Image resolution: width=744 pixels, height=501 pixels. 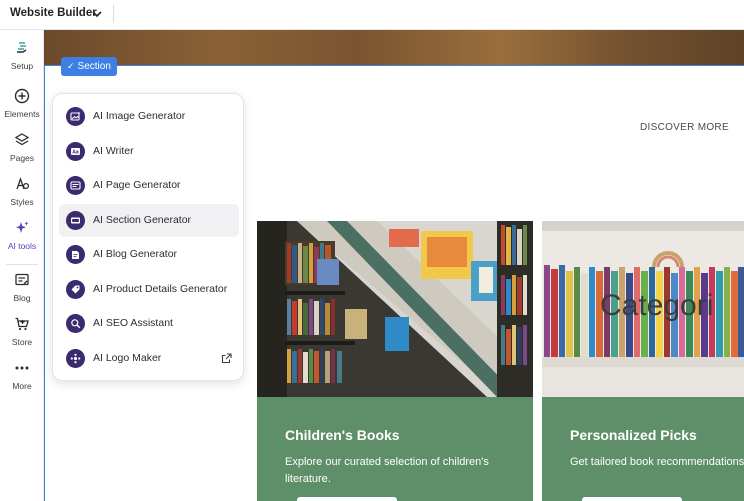 I want to click on rail-label-ai-tools: AI tools, so click(x=22, y=246).